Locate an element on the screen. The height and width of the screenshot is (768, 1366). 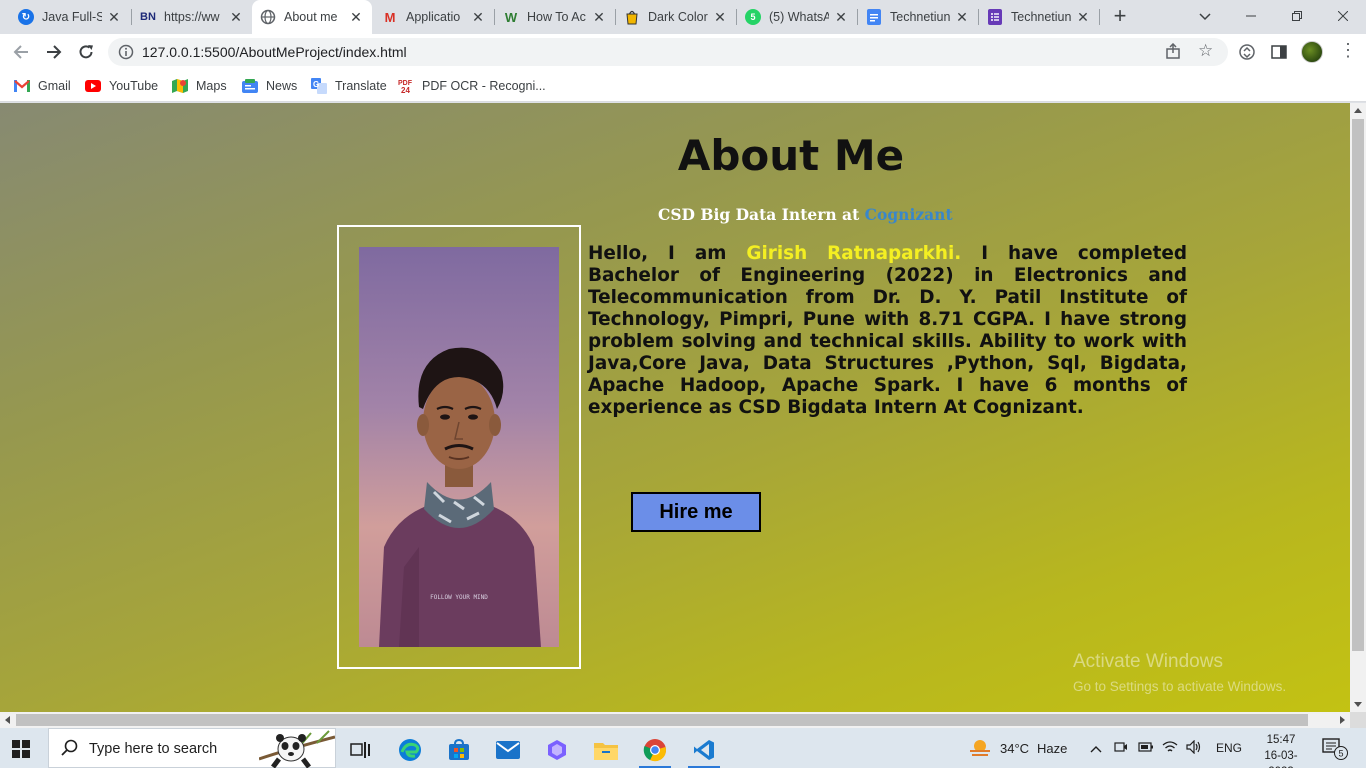
tab-bn-site: BN https://ww ✕ is located at coordinates (192, 17).